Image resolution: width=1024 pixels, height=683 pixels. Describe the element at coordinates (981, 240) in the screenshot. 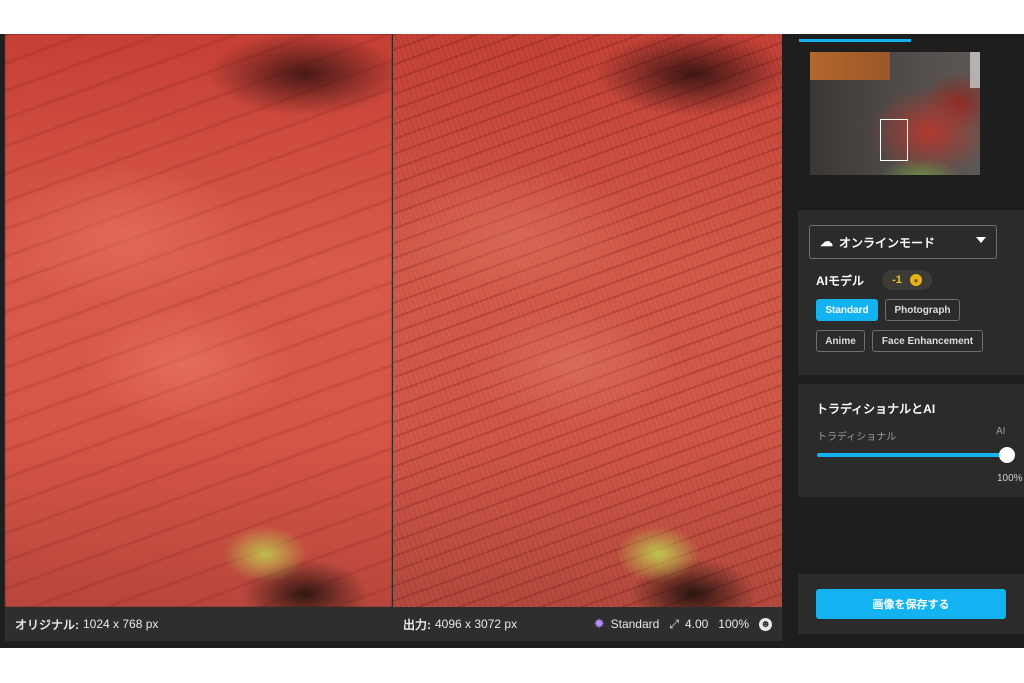

I see `caret-down-icon` at that location.